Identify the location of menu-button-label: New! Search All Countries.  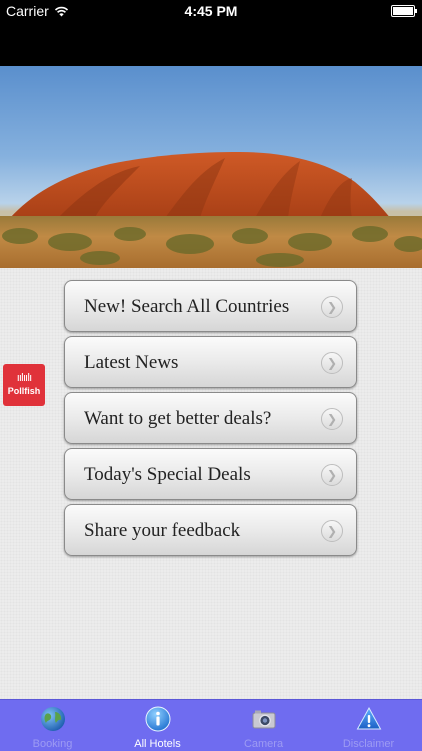
(187, 306).